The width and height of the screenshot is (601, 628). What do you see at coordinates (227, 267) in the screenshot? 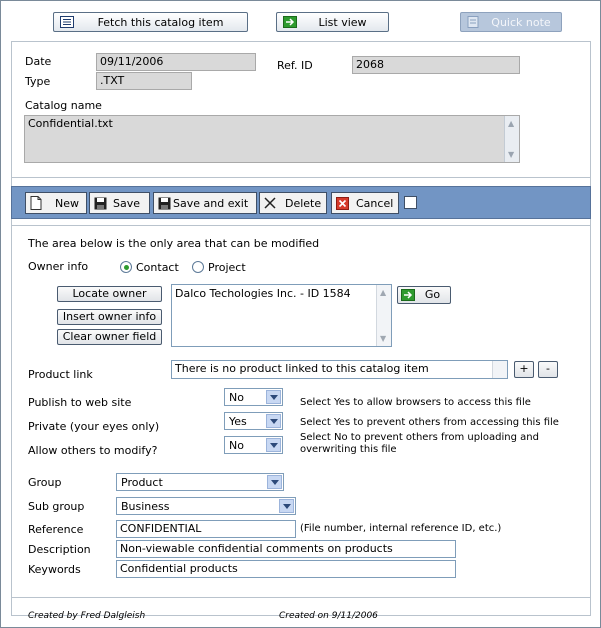
I see `project-radio-label: Project` at bounding box center [227, 267].